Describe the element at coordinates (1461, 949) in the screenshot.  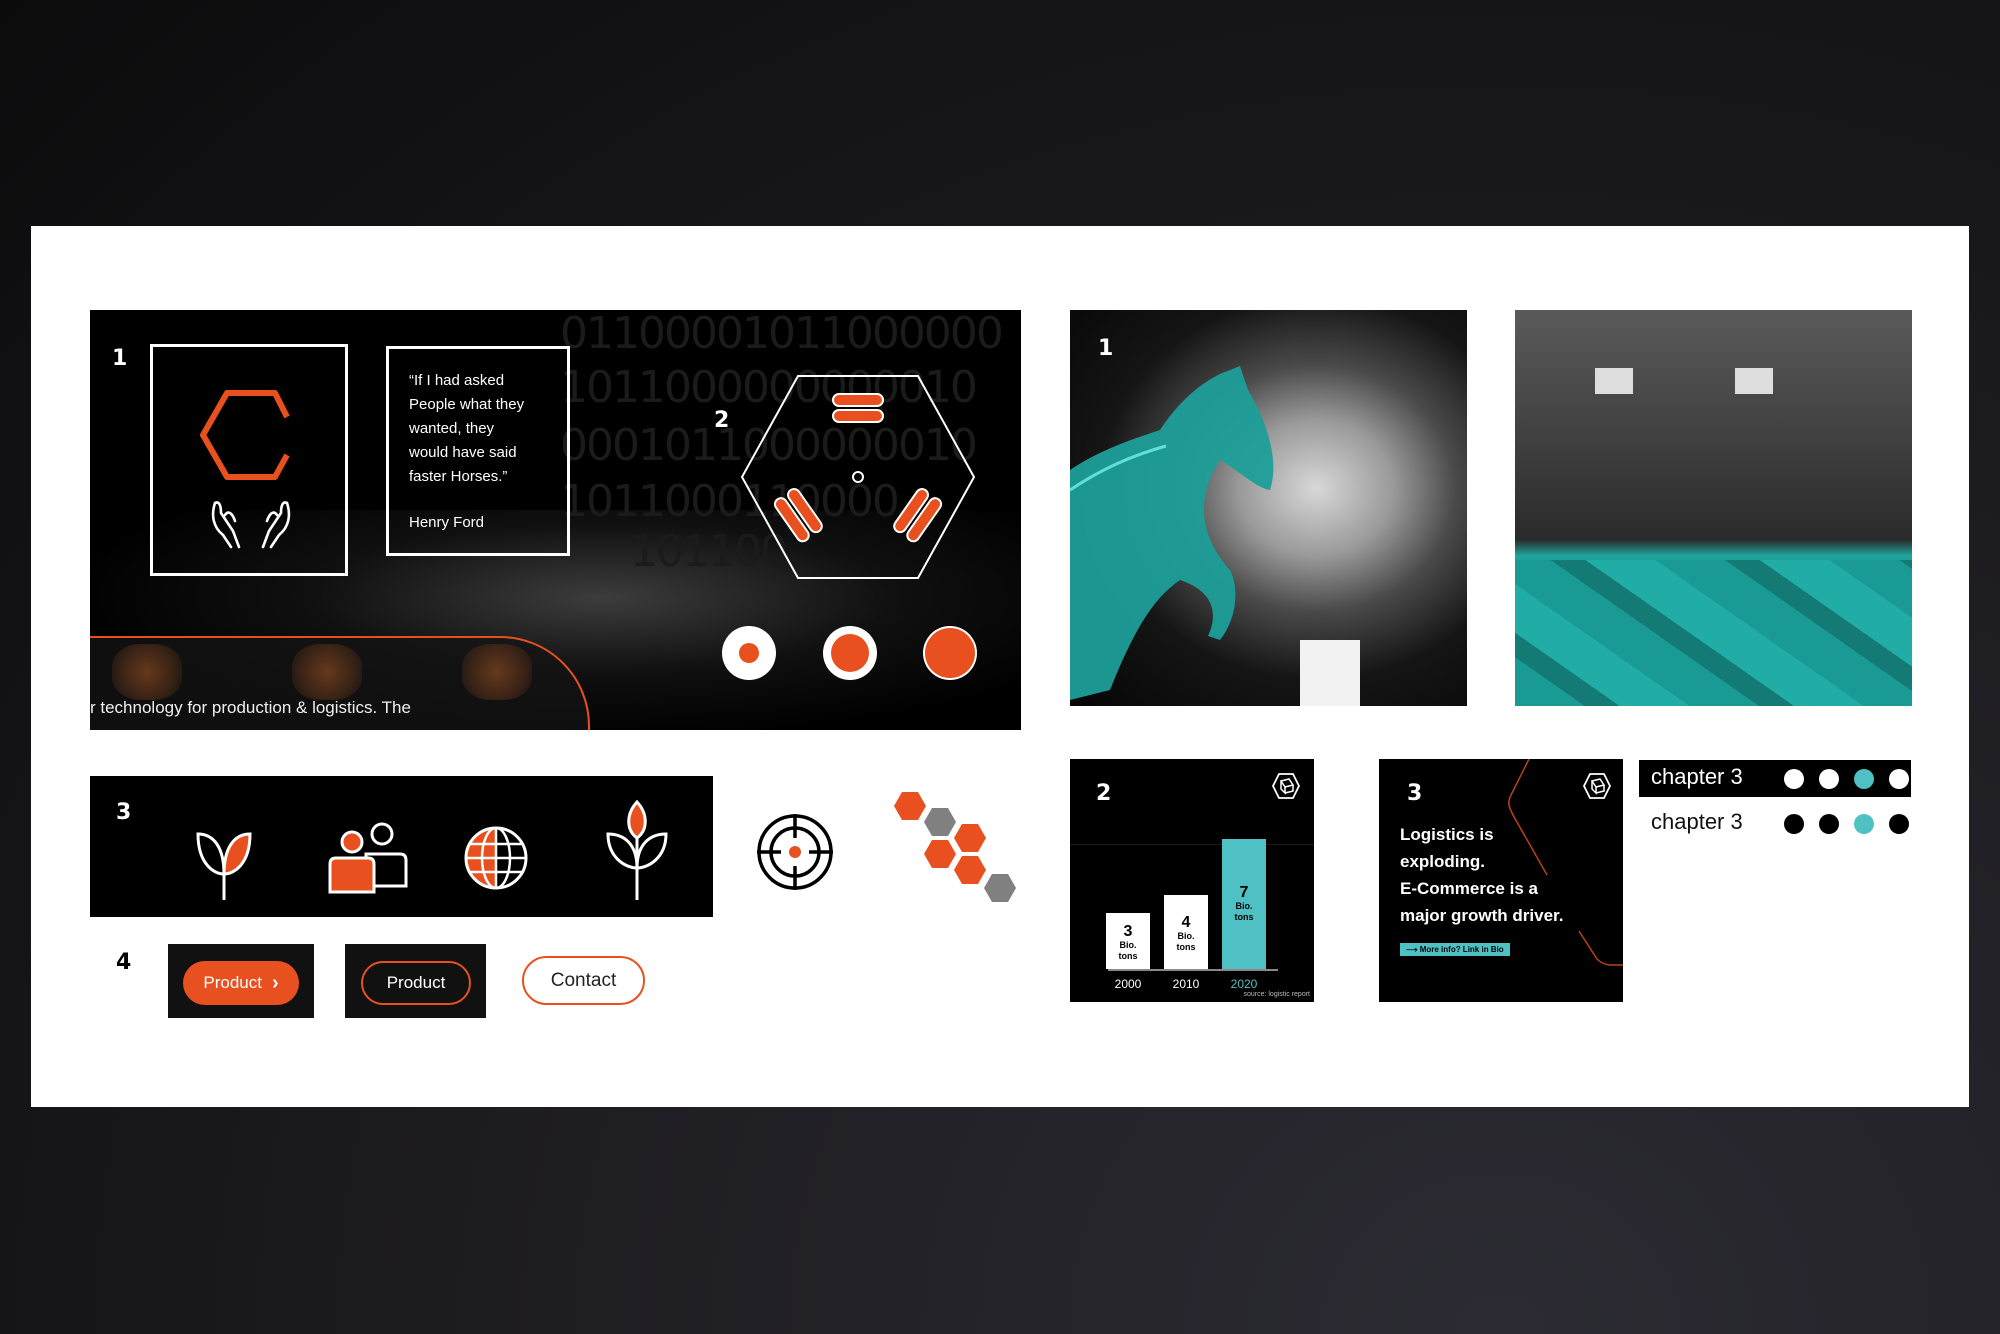
I see `more-info-label: More info? Link in Bio` at that location.